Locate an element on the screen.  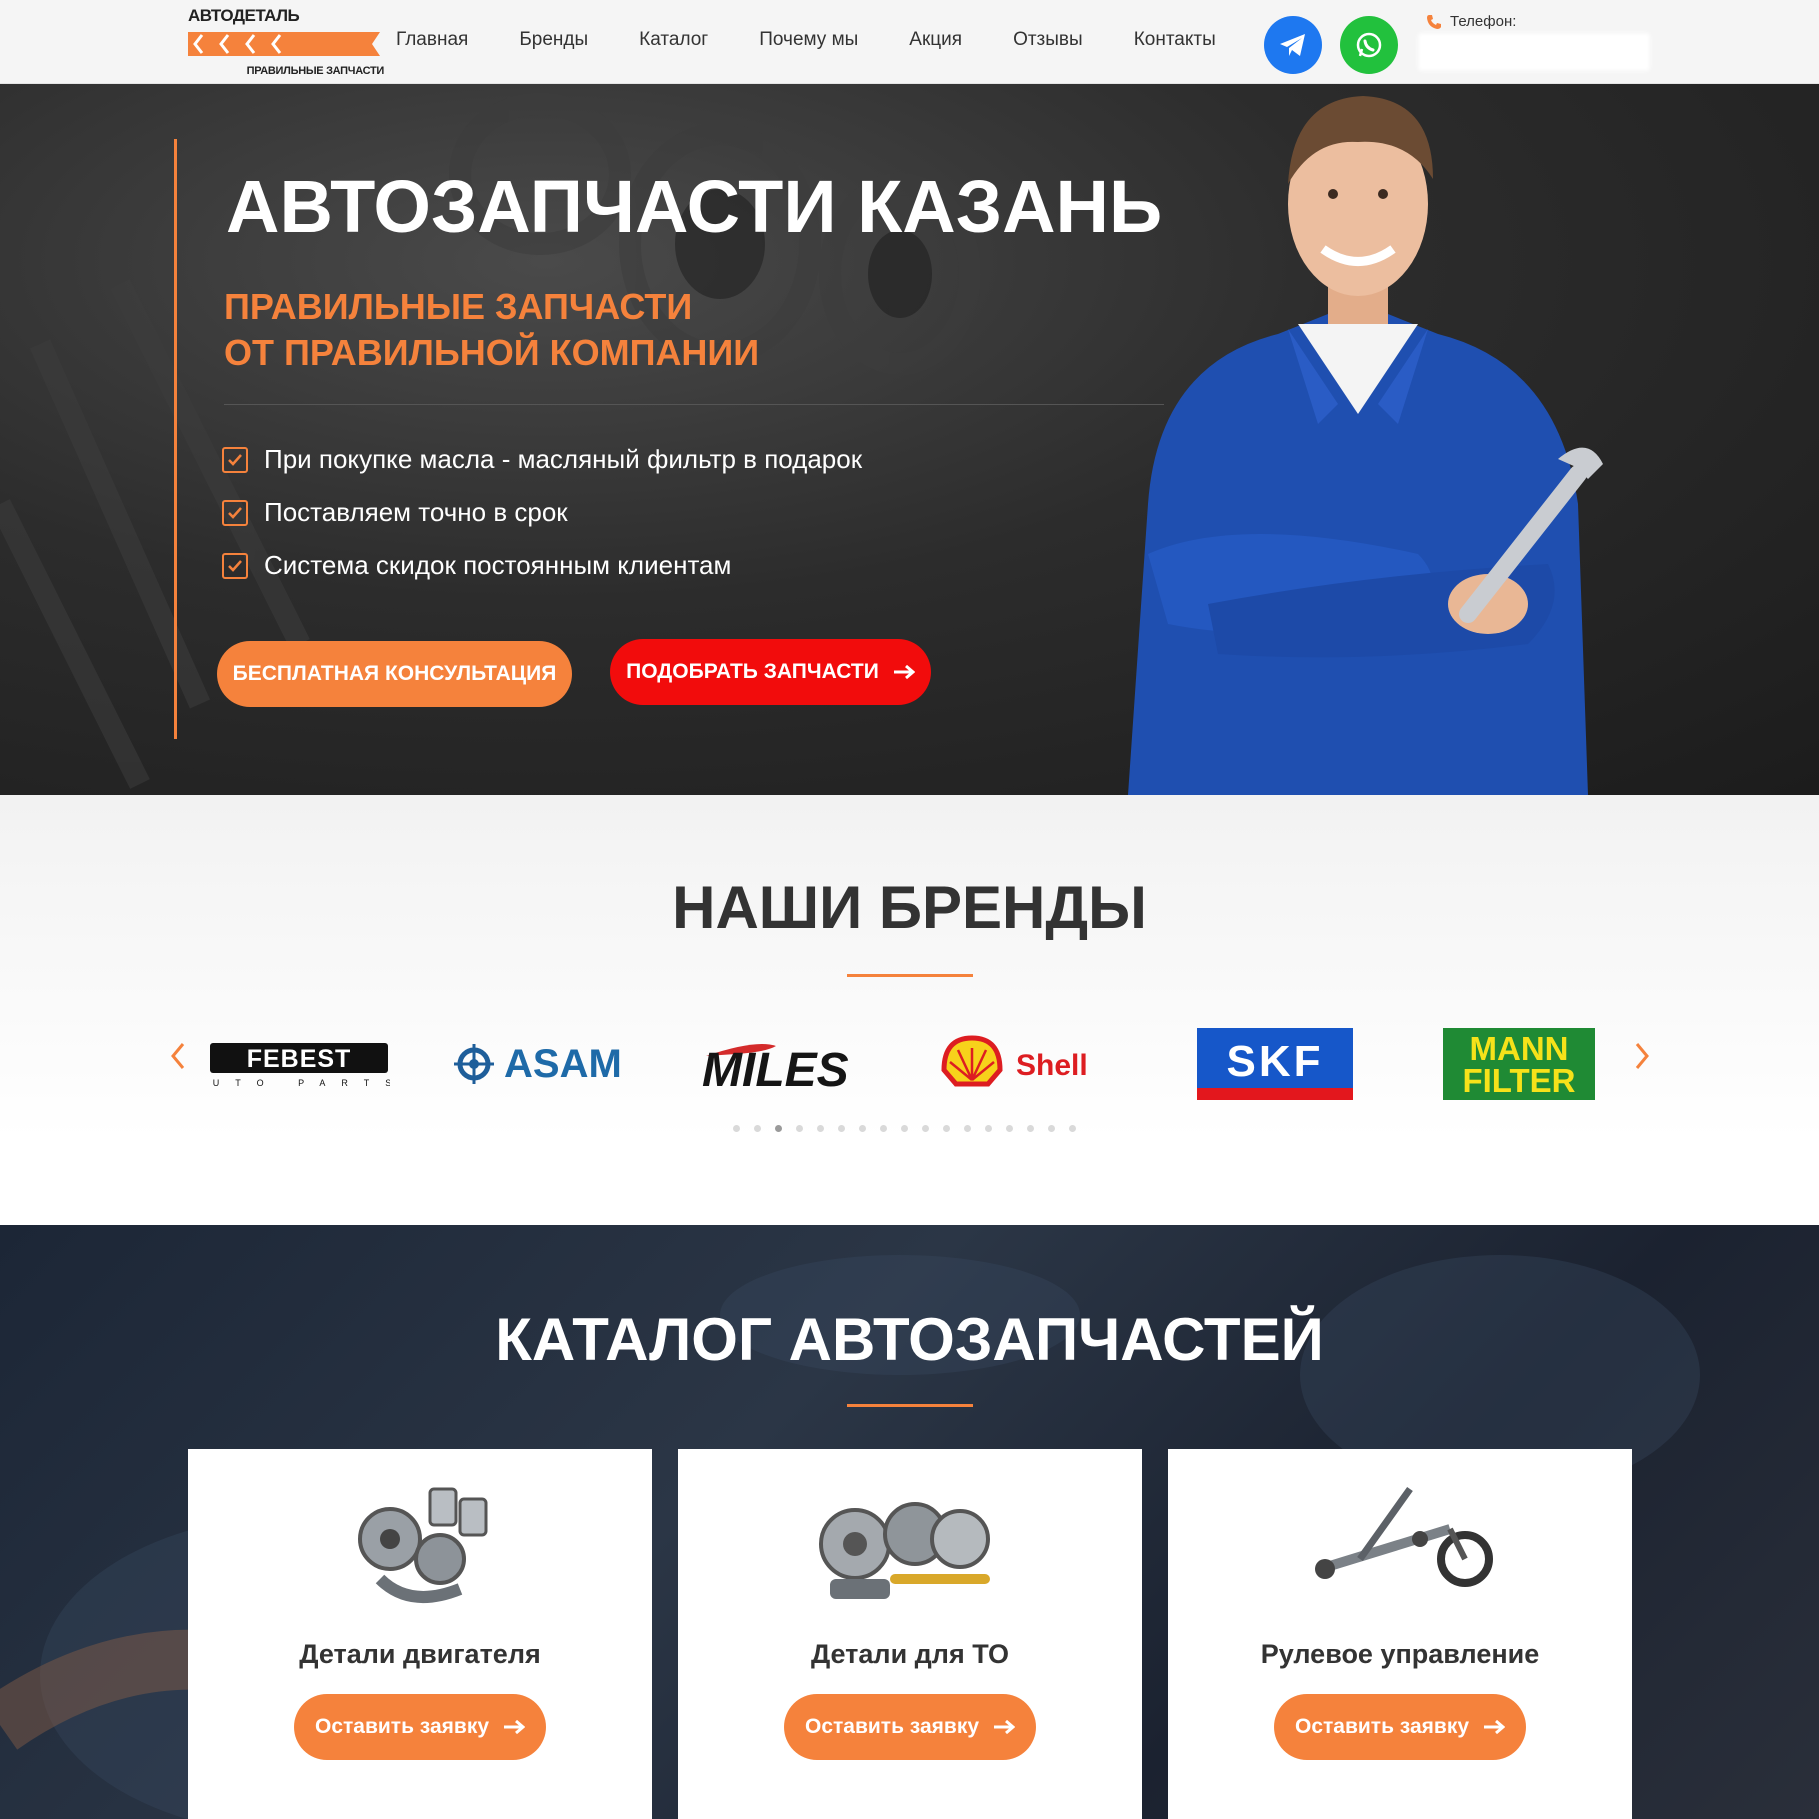
svg-text: AUTO PARTS is located at coordinates (299, 1083).